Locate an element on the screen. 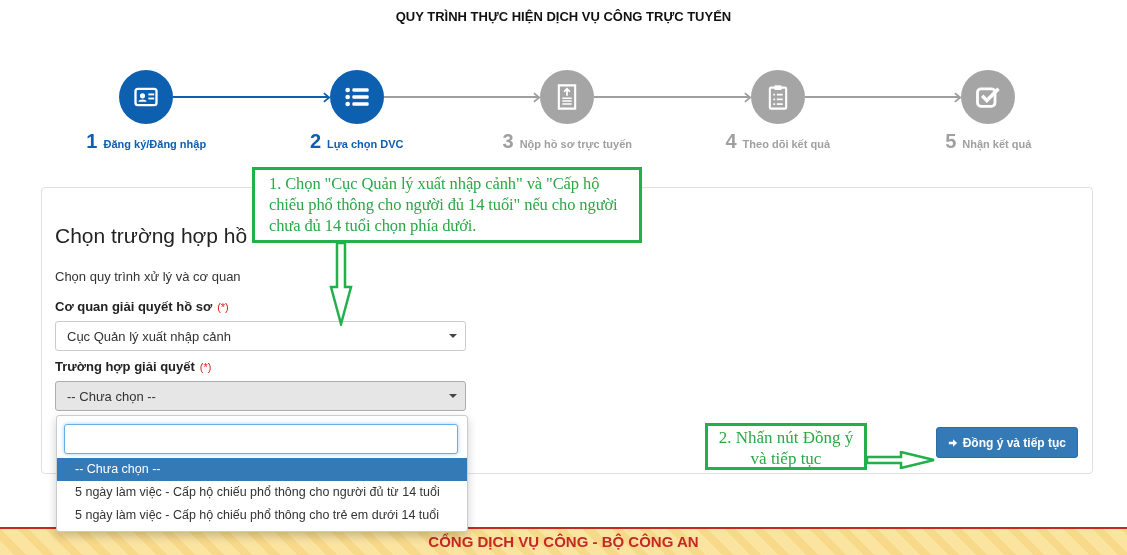 Image resolution: width=1127 pixels, height=555 pixels. step-number: 2 is located at coordinates (315, 141).